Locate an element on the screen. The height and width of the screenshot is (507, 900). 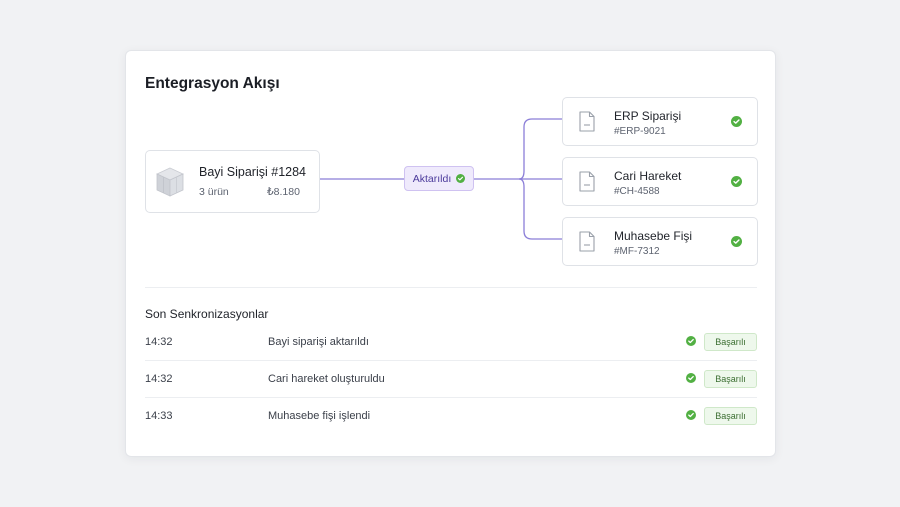
target-name: Muhasebe Fişi is located at coordinates (653, 236).